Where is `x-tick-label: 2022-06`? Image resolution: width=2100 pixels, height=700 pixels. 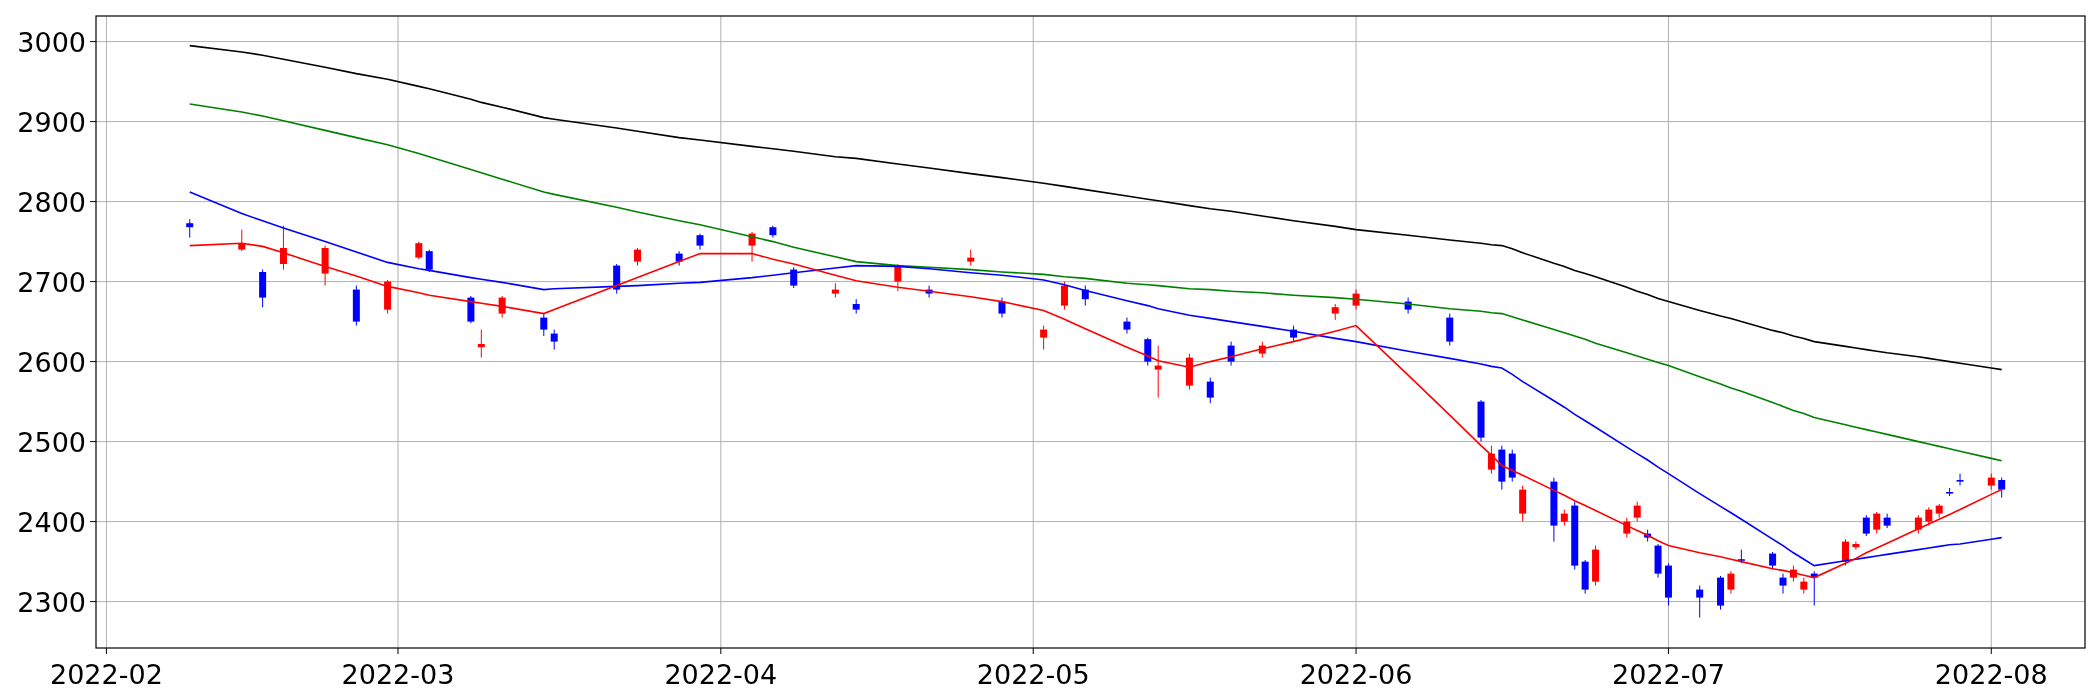
x-tick-label: 2022-06 is located at coordinates (1356, 674).